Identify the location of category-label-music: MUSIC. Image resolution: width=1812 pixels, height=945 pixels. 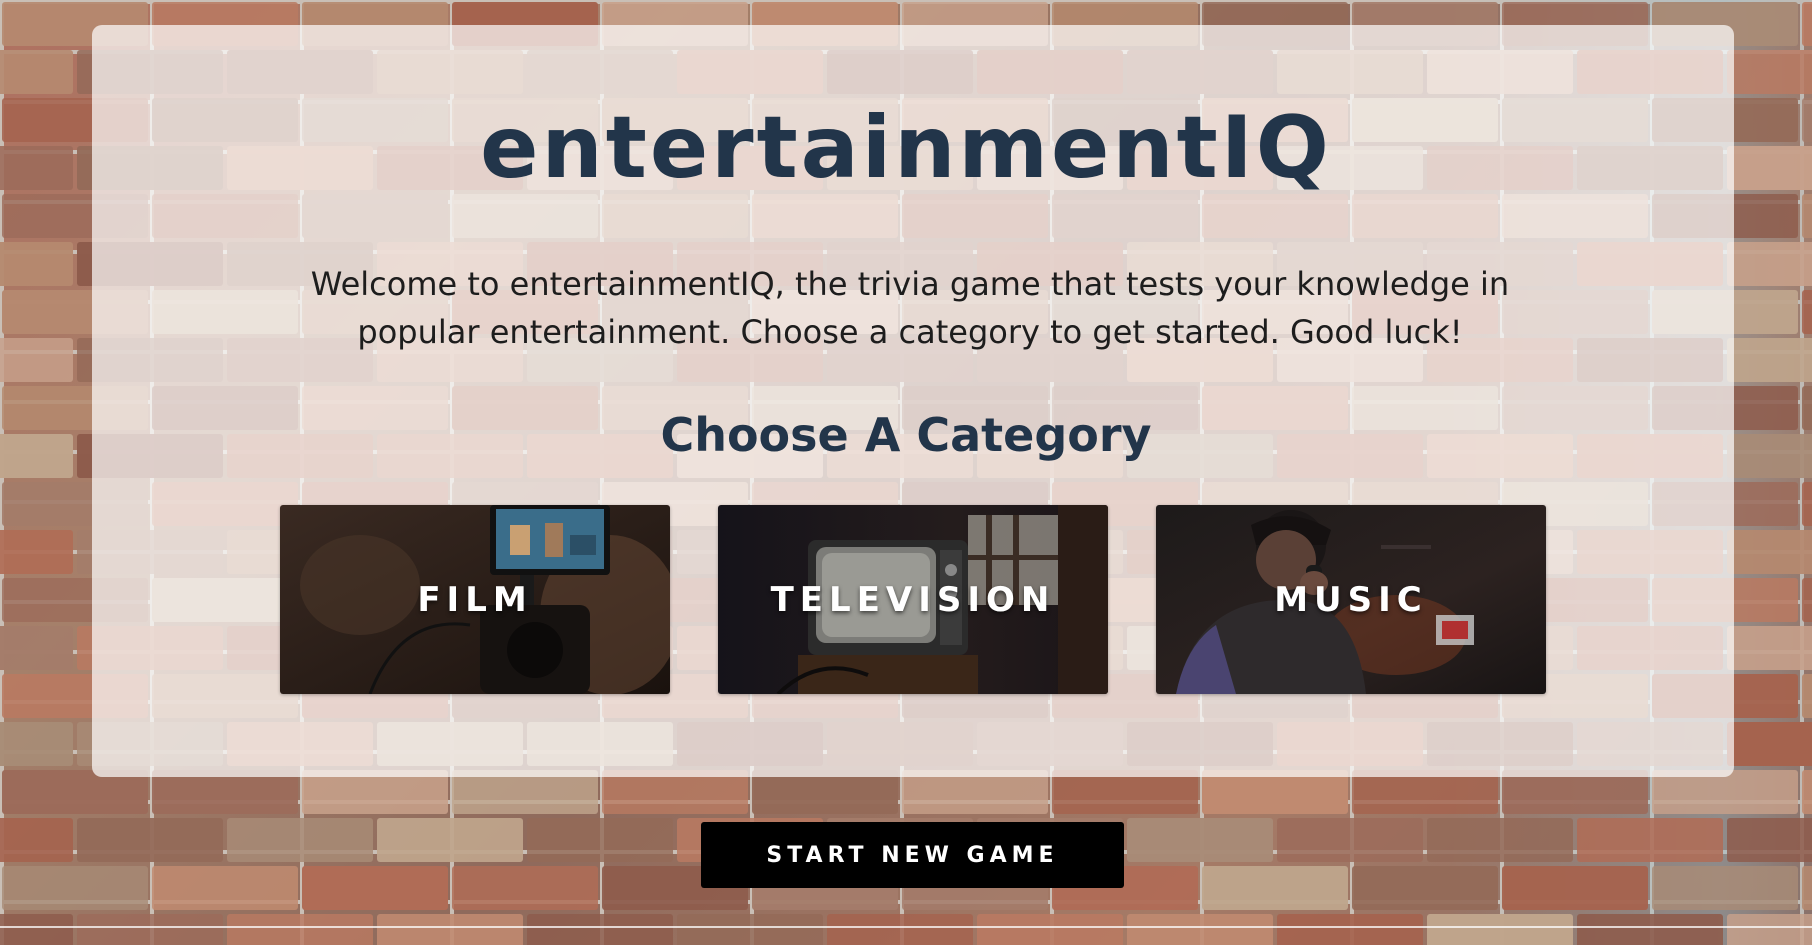
(1351, 599).